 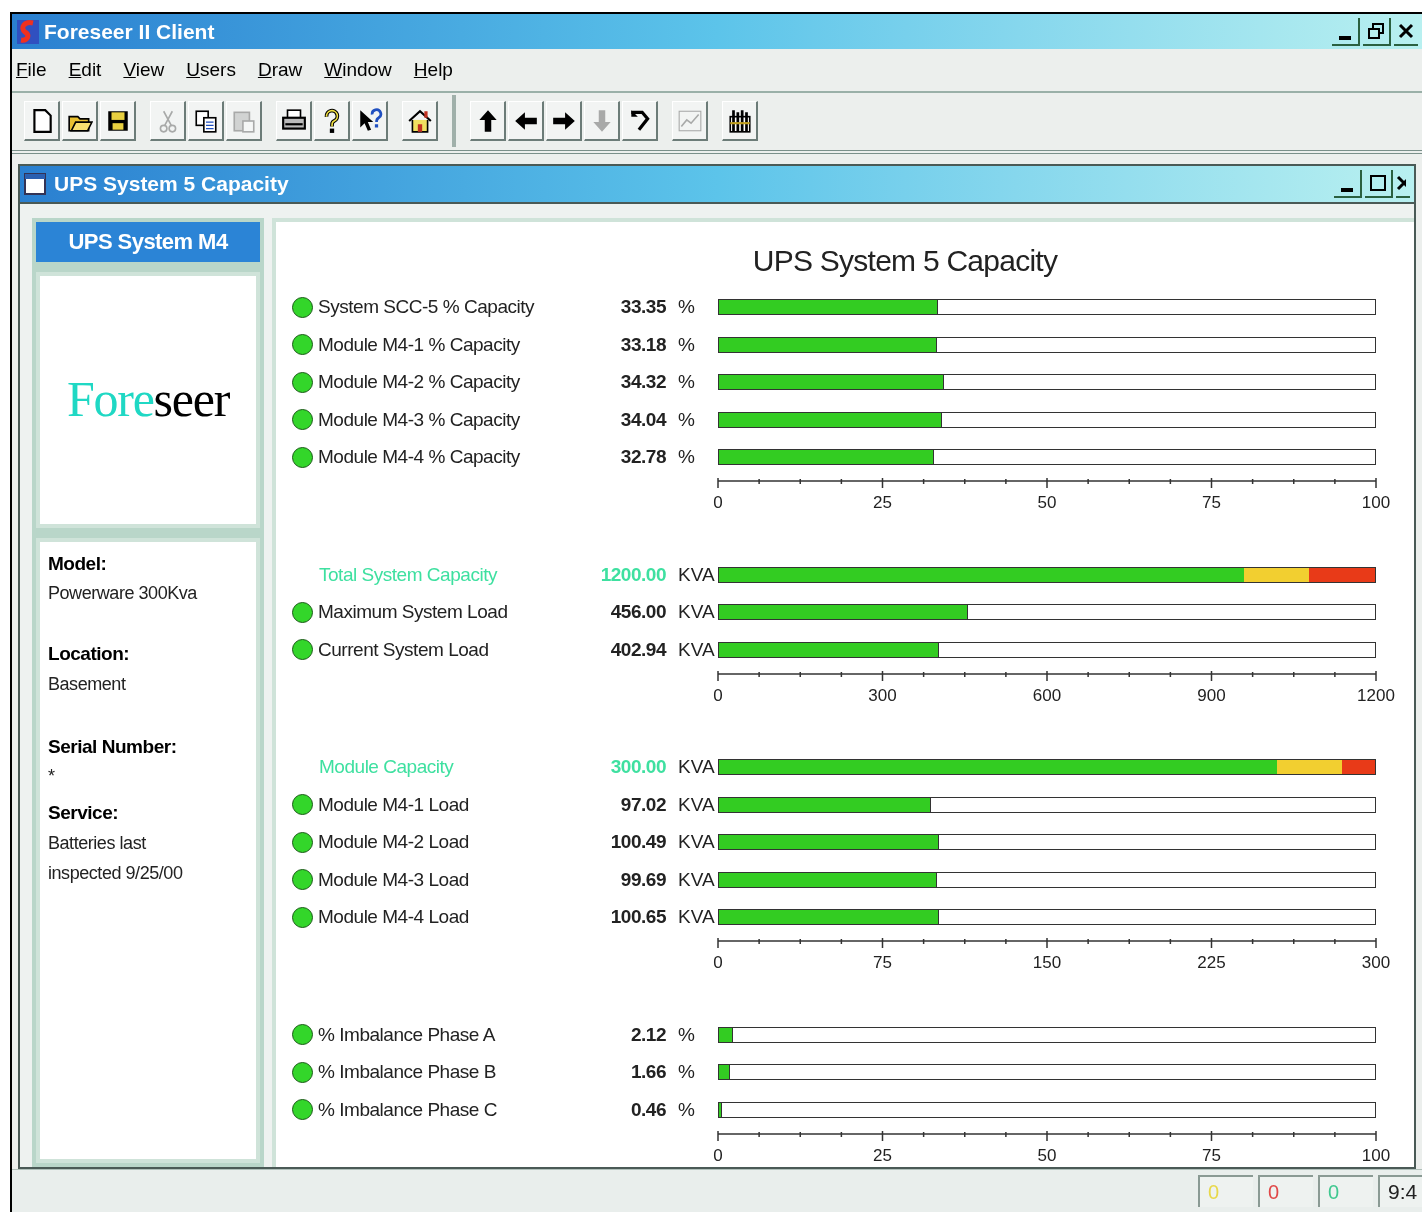 What do you see at coordinates (647, 1034) in the screenshot?
I see `meter-value: 2.12` at bounding box center [647, 1034].